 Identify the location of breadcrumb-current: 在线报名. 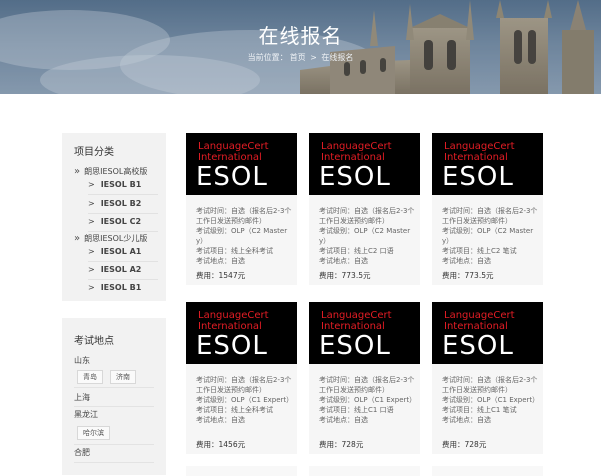
(337, 57).